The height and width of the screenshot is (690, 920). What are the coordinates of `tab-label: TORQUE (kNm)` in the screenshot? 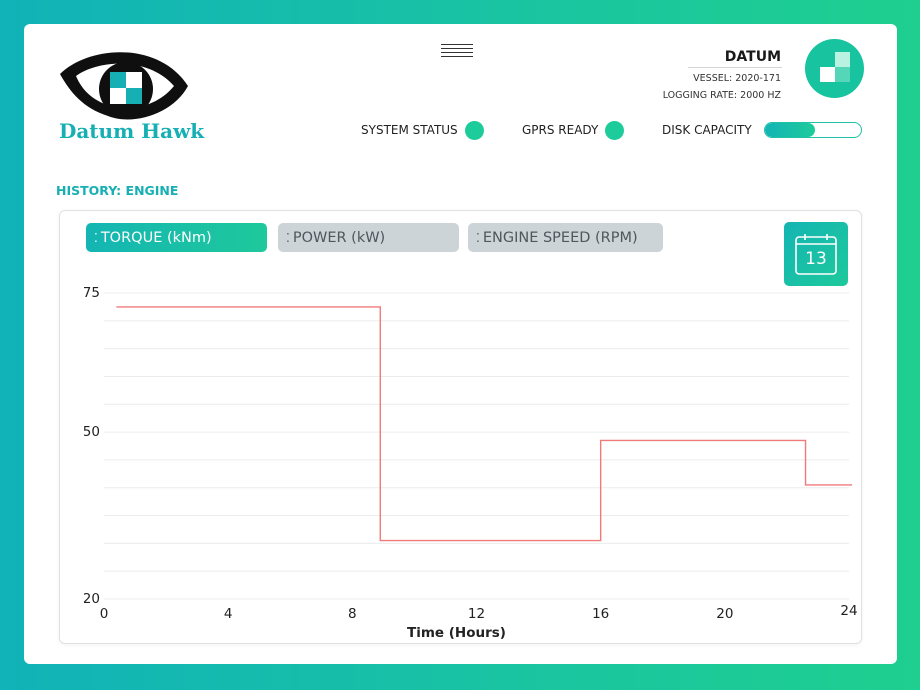 It's located at (156, 237).